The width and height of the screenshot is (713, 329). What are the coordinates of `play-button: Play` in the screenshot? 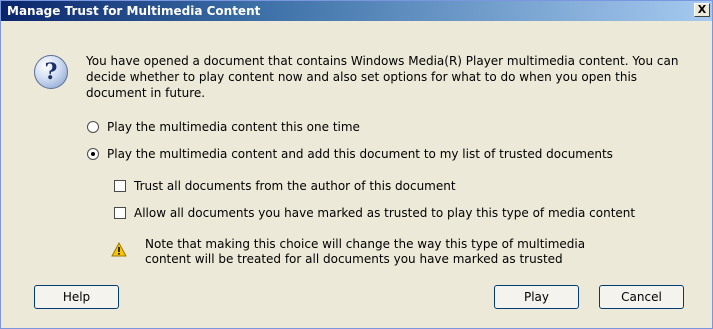 It's located at (536, 297).